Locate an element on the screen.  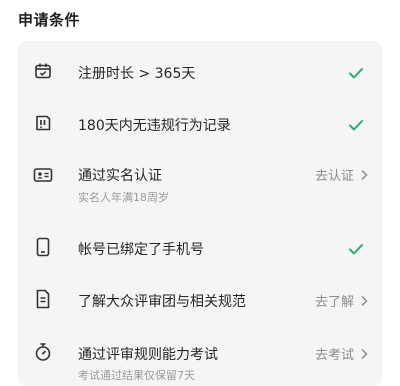
requirement-row-no-violation: 180天内无违规行为记录 is located at coordinates (200, 124).